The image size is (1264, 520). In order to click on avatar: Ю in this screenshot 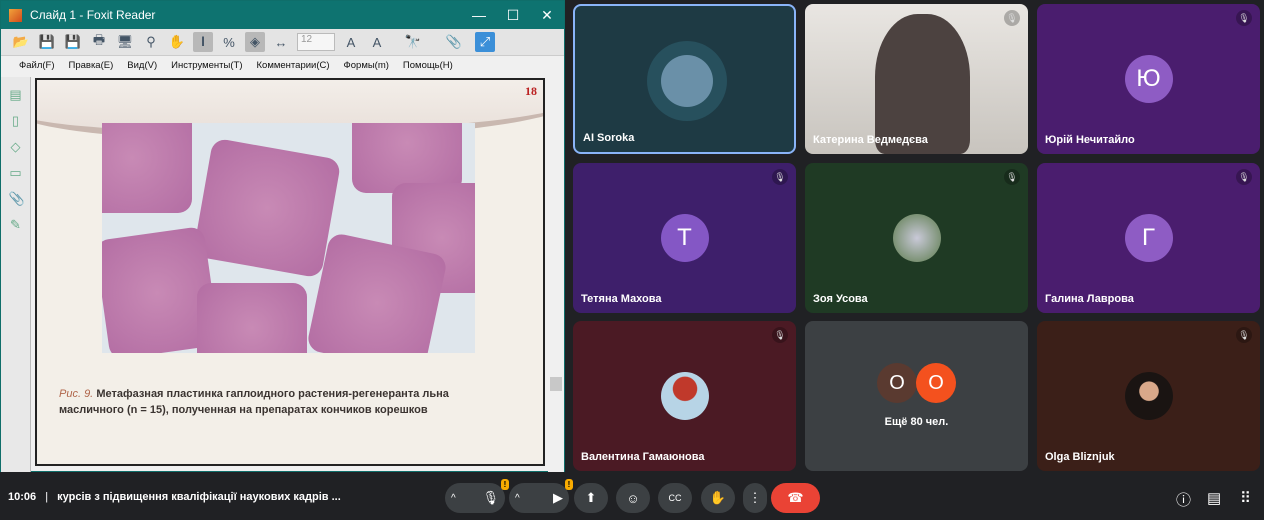, I will do `click(1148, 79)`.